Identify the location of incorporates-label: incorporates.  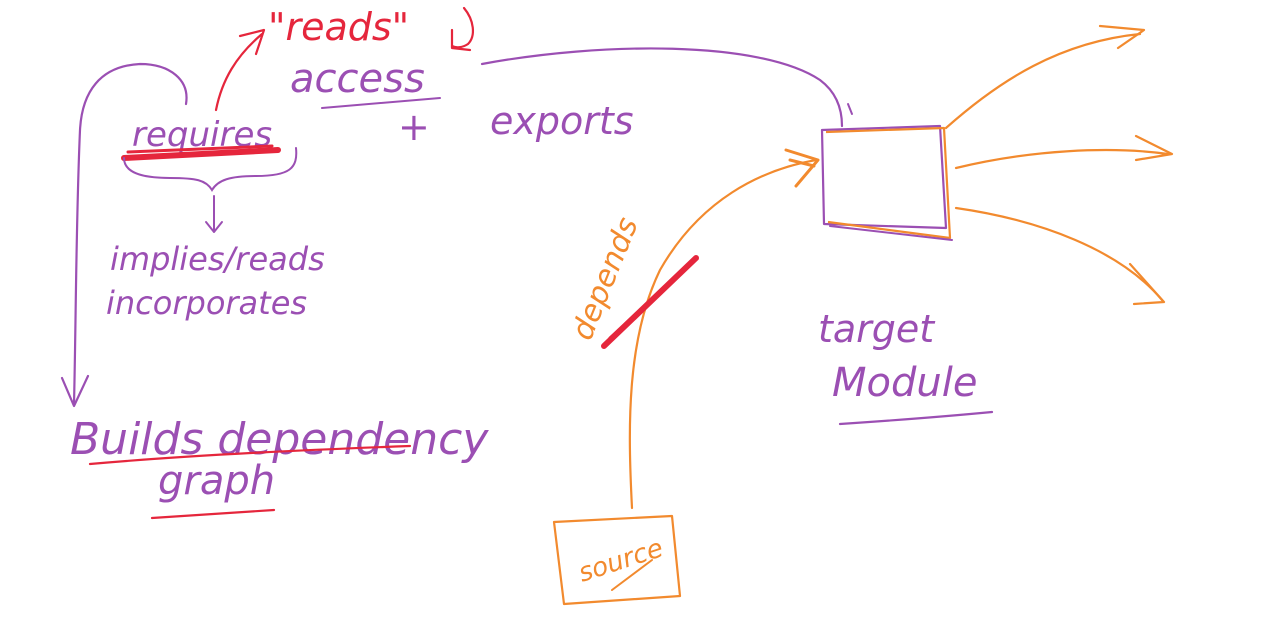
(206, 303).